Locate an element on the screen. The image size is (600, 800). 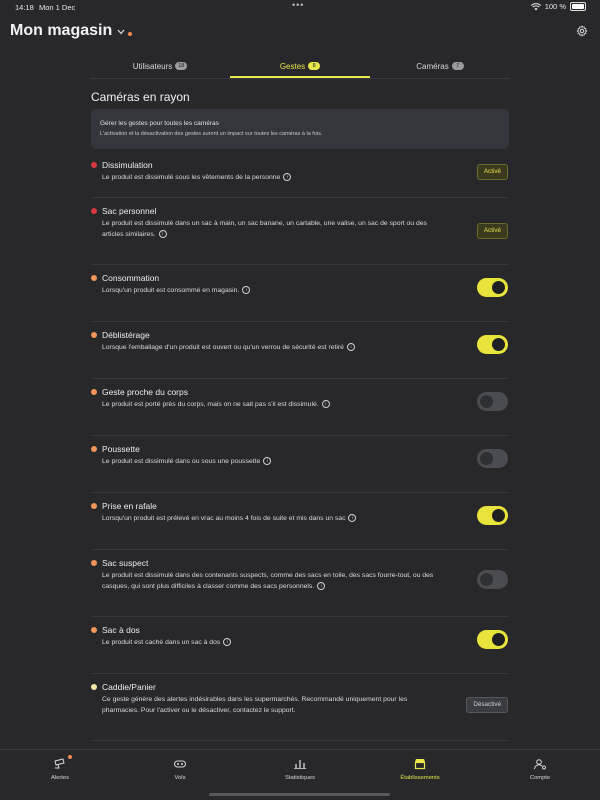
camera-alert-icon is located at coordinates (59, 763).